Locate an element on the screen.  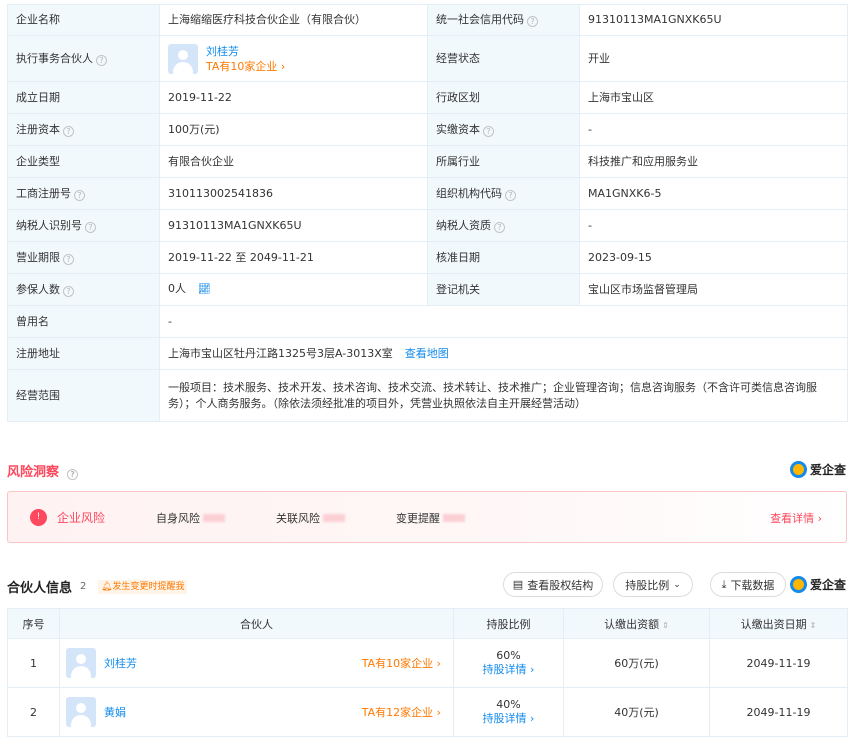
self-risk-item: 自身风险 is located at coordinates (190, 518).